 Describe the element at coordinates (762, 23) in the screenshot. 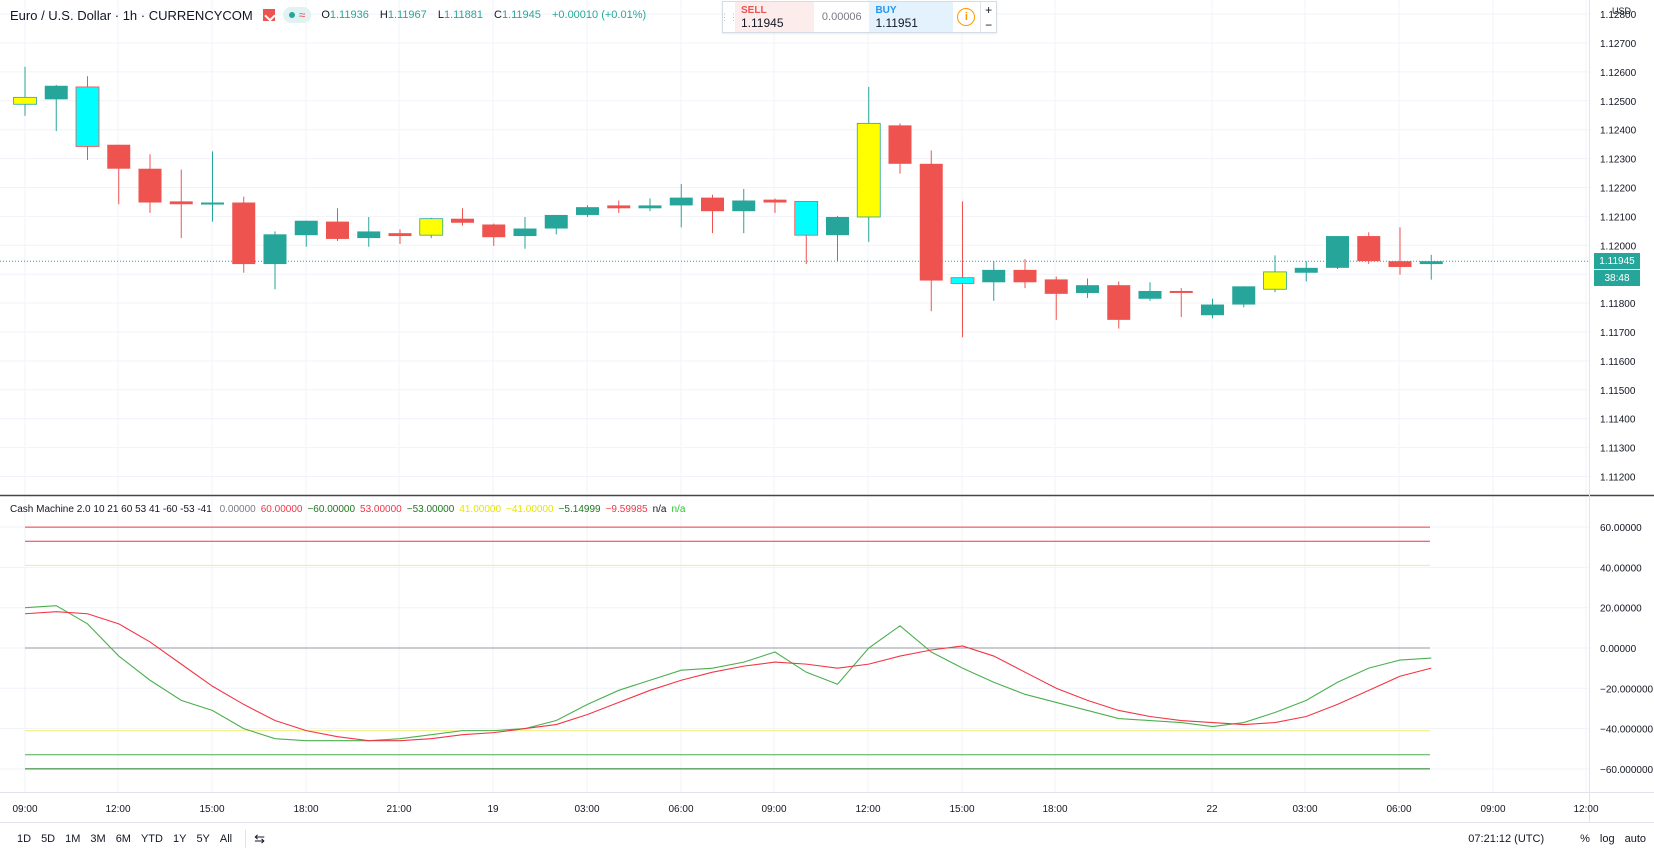

I see `sell-price: 1.11945` at that location.